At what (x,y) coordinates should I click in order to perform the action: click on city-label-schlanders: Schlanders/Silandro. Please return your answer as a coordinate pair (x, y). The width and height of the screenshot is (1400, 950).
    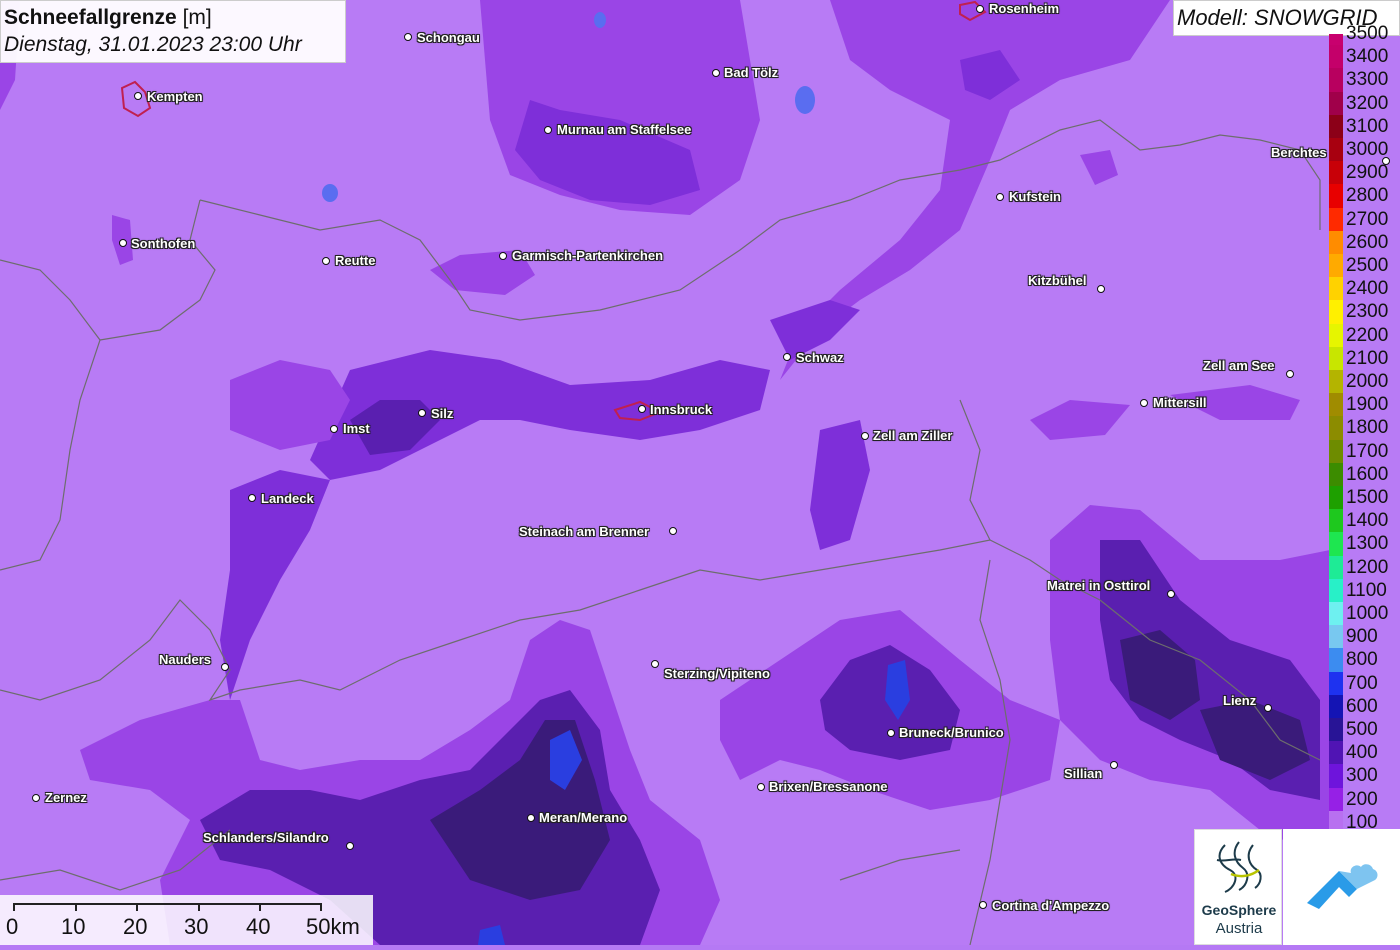
    Looking at the image, I should click on (266, 837).